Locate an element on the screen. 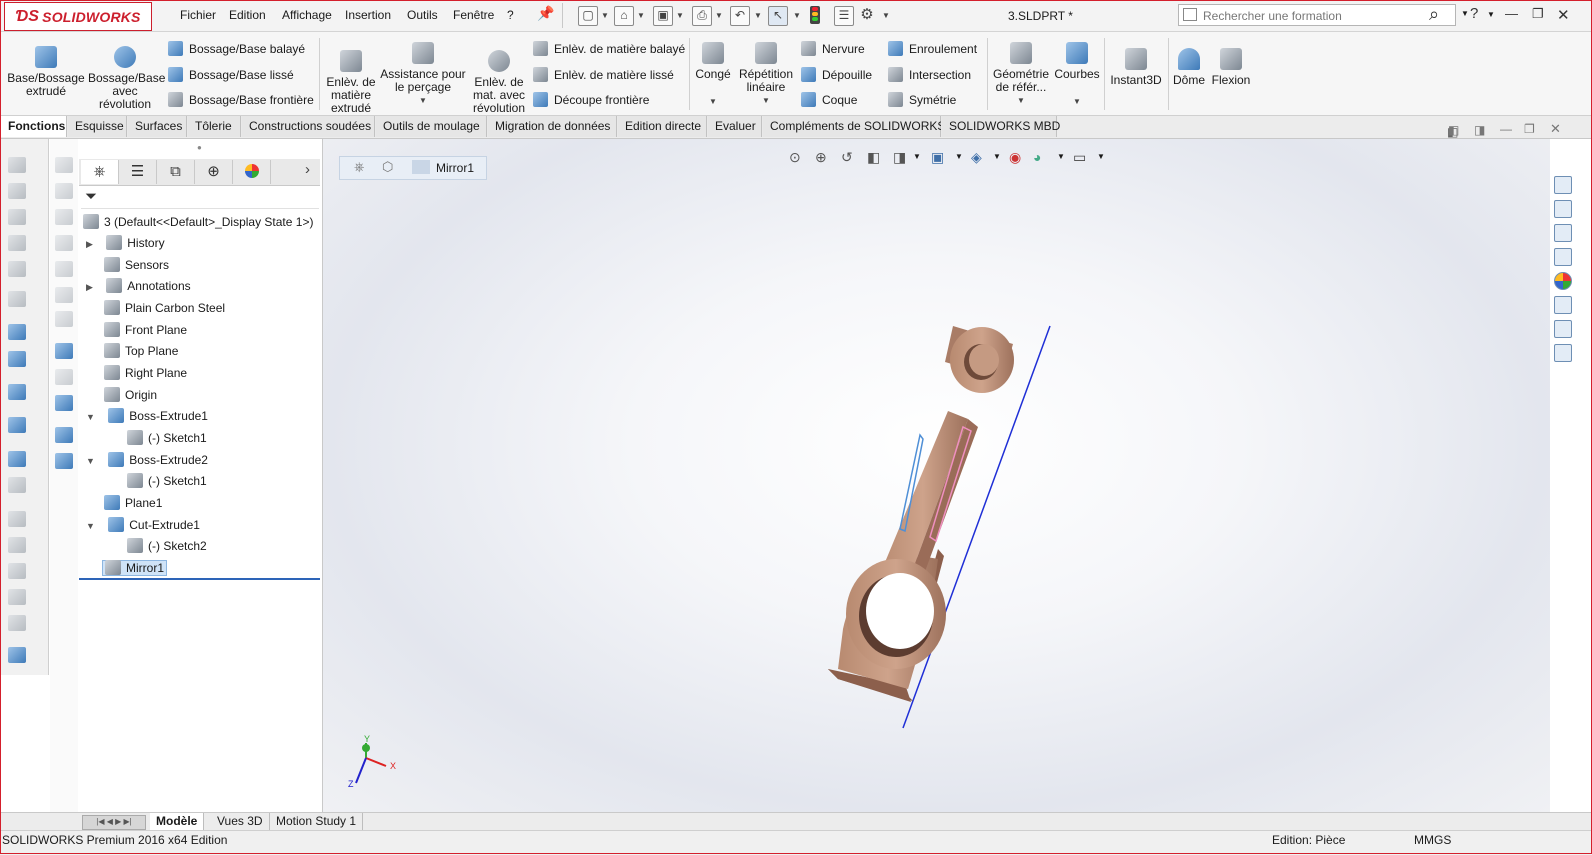  wrap-button: Enroulement is located at coordinates (932, 48).